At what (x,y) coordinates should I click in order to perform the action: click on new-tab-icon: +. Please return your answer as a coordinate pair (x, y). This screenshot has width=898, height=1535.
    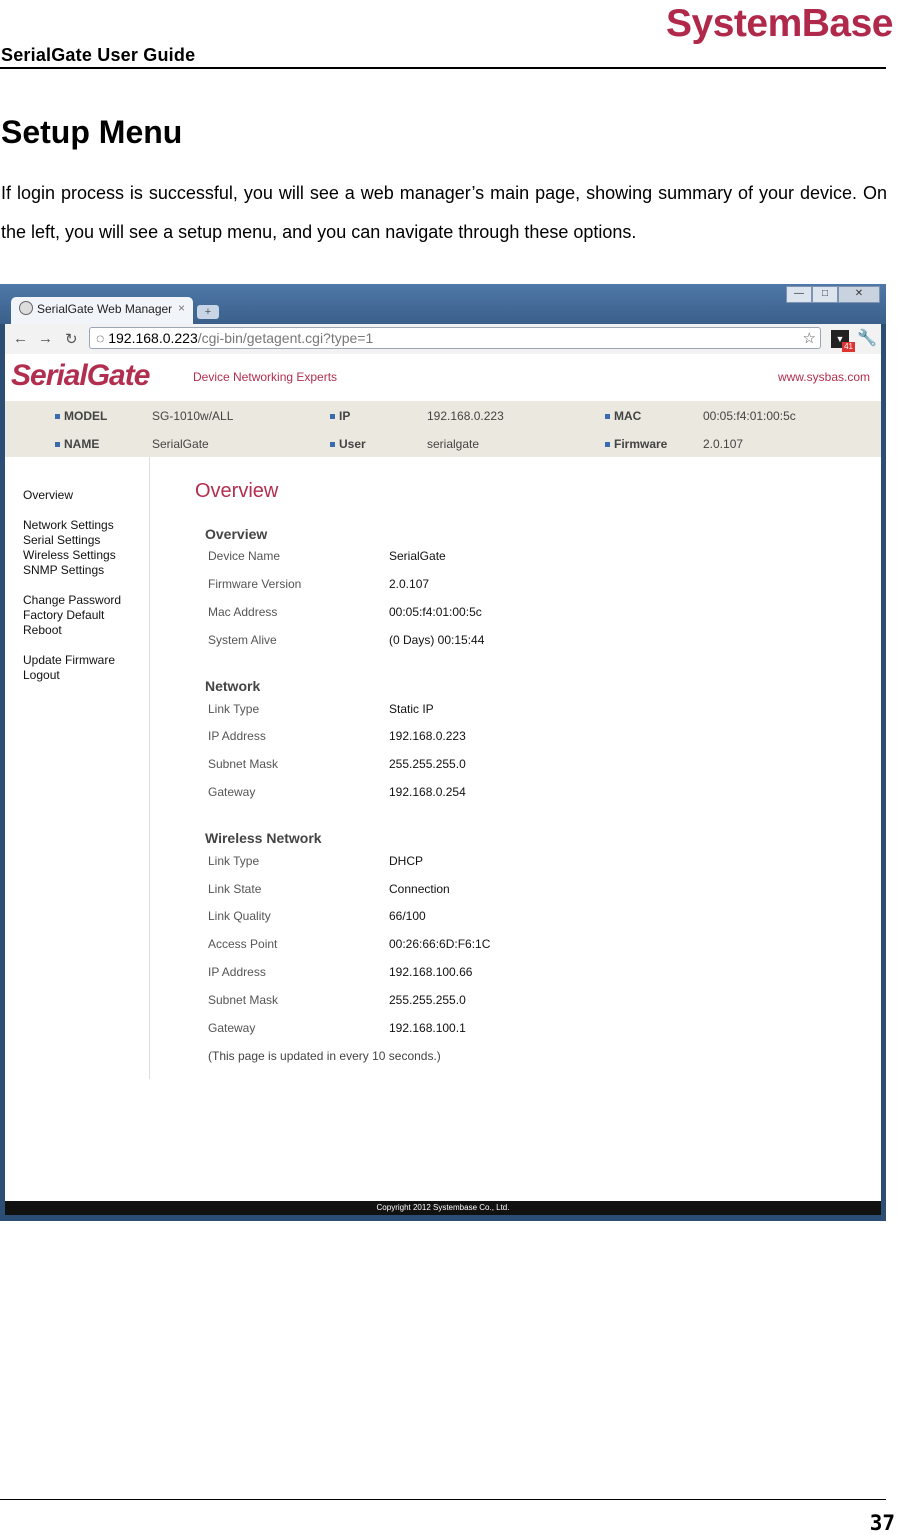
    Looking at the image, I should click on (208, 312).